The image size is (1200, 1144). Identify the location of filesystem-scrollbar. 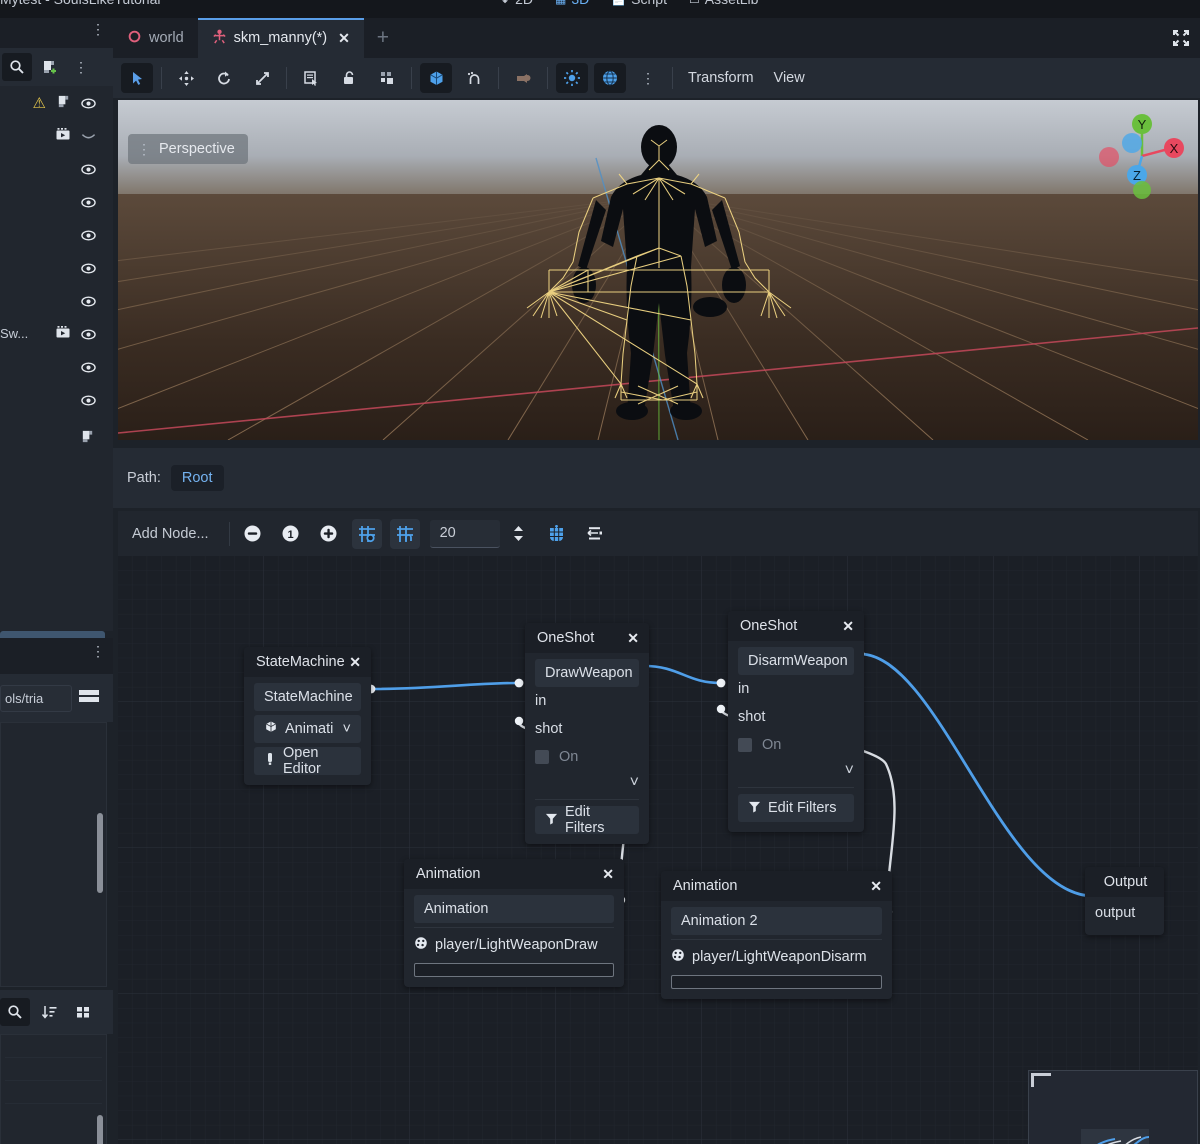
(100, 1129).